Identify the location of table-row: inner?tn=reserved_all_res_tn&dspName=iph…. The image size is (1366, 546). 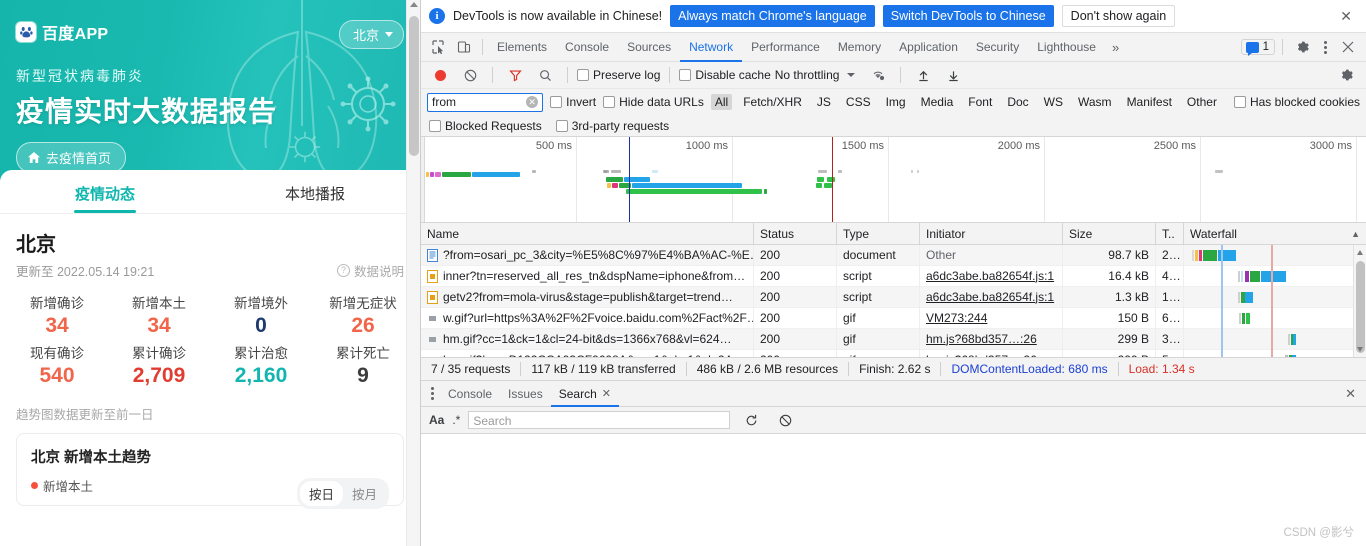
(887, 276).